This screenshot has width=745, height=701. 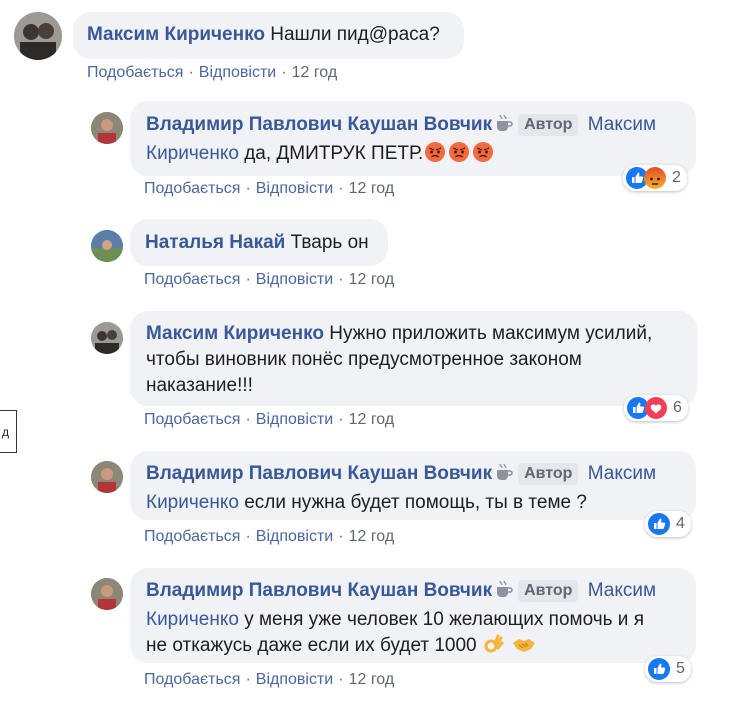 I want to click on reaction-summary: 5, so click(x=668, y=669).